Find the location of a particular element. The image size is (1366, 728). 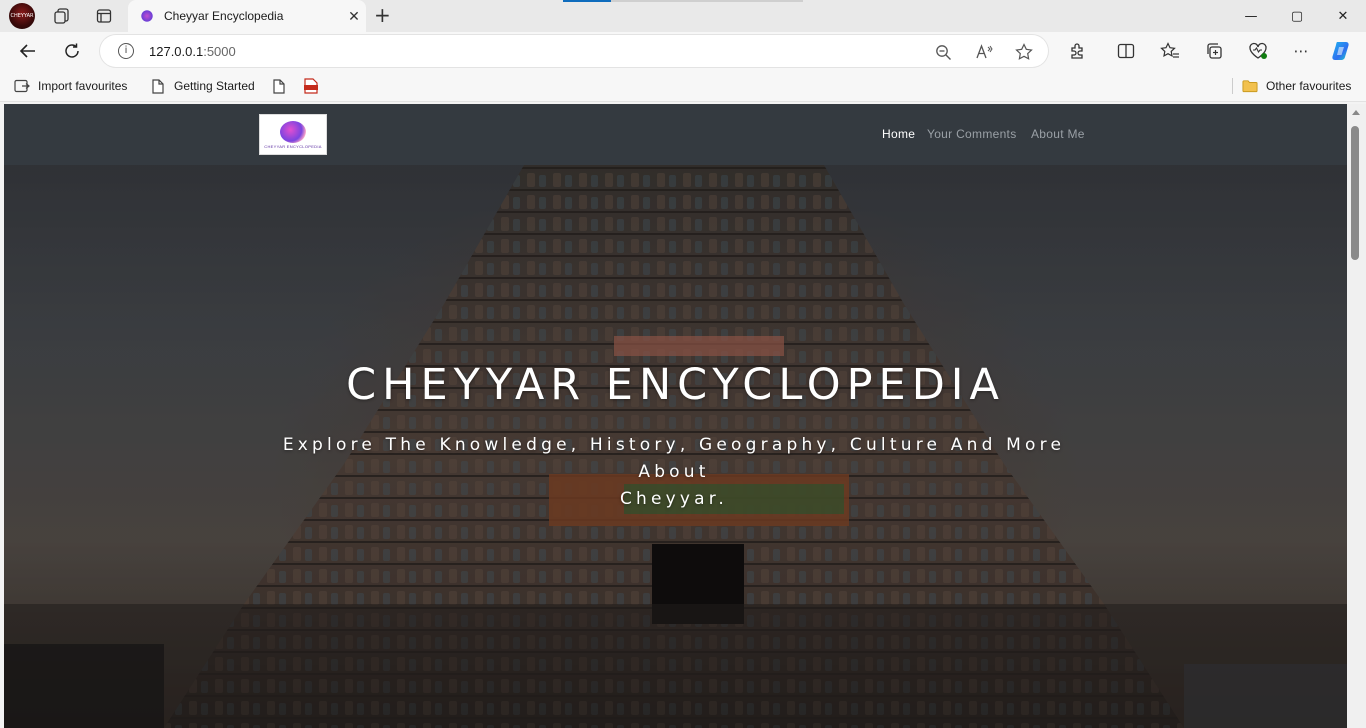

nav-about-me-link: About Me is located at coordinates (1058, 134).